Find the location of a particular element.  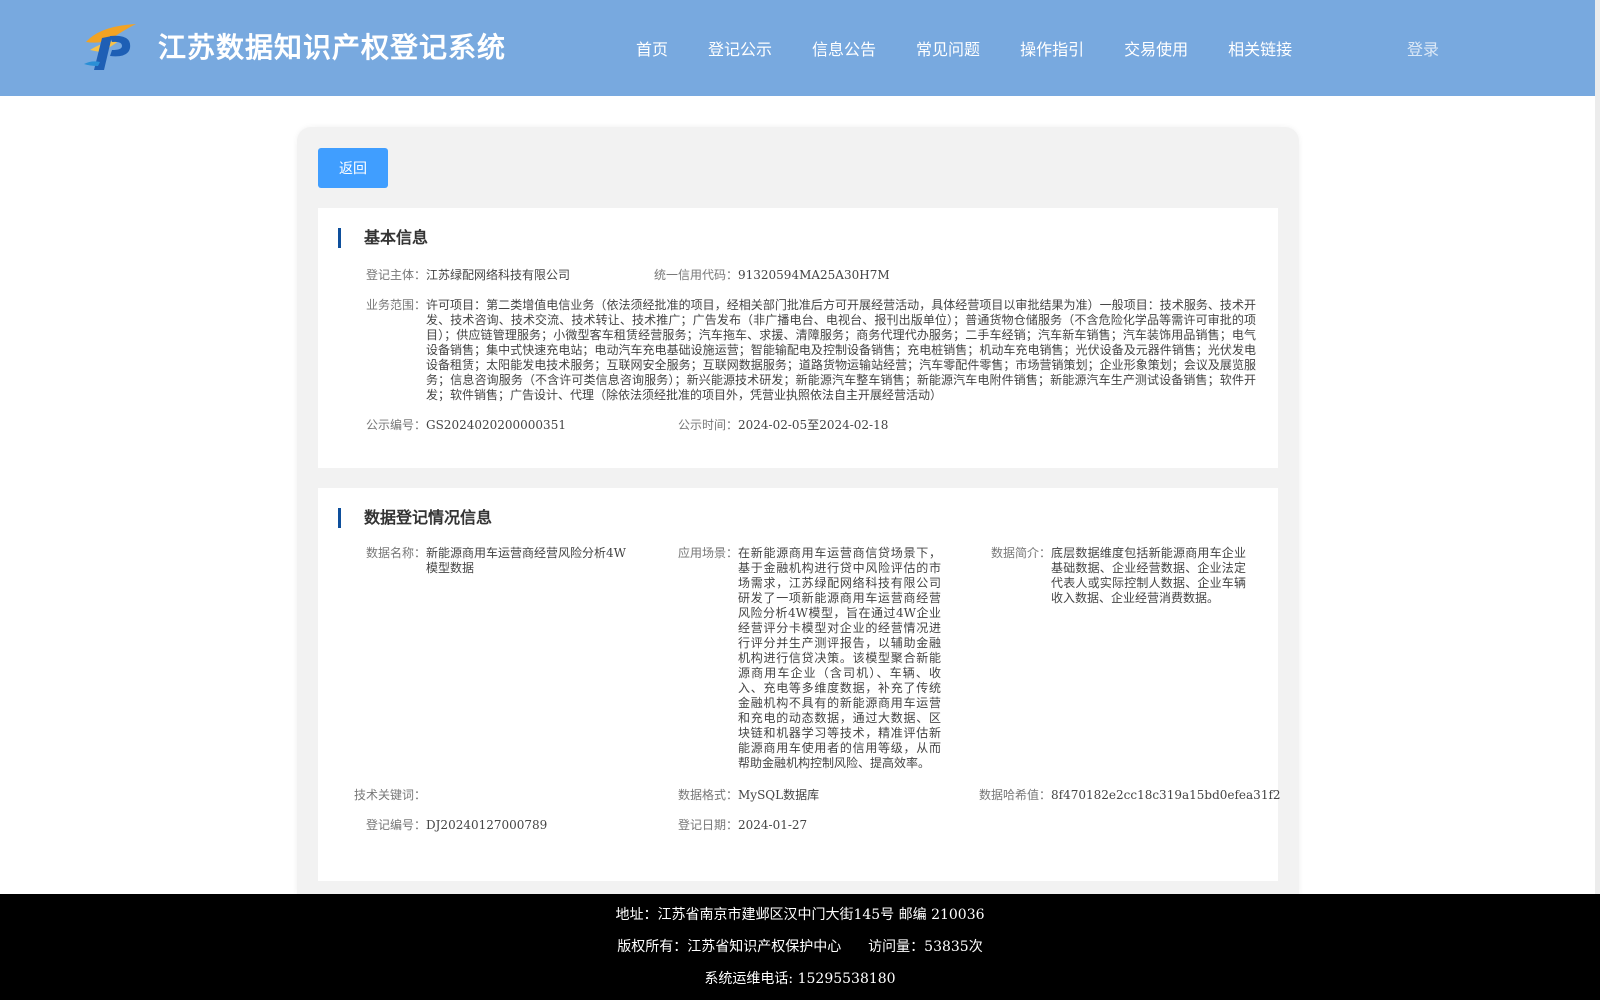

notice-time-value: 2024-02-05至2024-02-18 is located at coordinates (813, 425).